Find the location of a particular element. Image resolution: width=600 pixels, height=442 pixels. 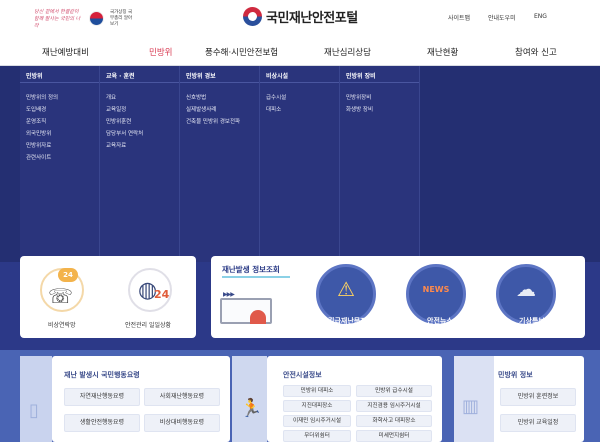

safety-news-label: 안전뉴스 is located at coordinates (440, 321).